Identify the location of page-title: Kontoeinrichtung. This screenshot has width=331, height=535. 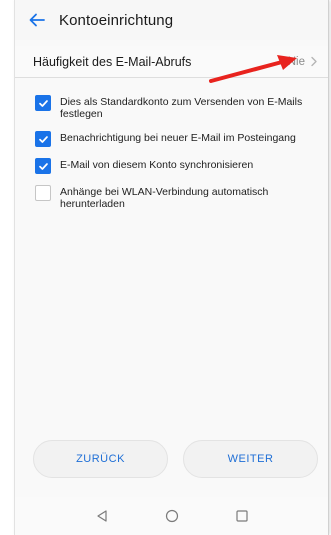
(116, 20).